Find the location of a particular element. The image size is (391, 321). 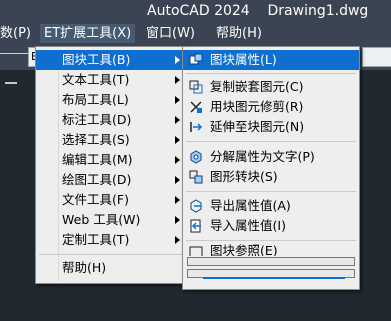

ucs-icon is located at coordinates (11, 89).